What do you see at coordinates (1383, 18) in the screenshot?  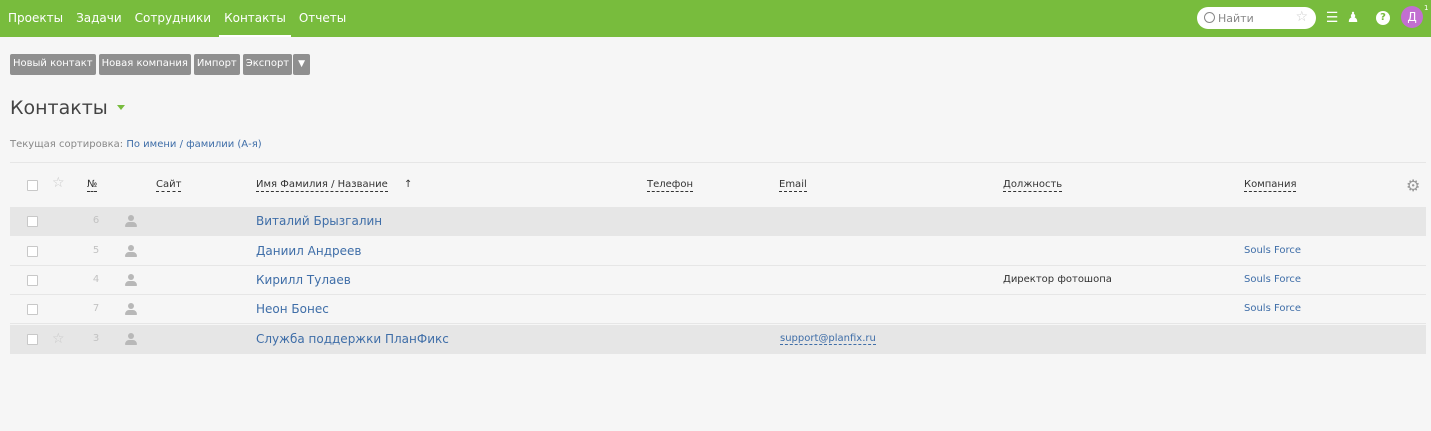 I see `help-icon: ?` at bounding box center [1383, 18].